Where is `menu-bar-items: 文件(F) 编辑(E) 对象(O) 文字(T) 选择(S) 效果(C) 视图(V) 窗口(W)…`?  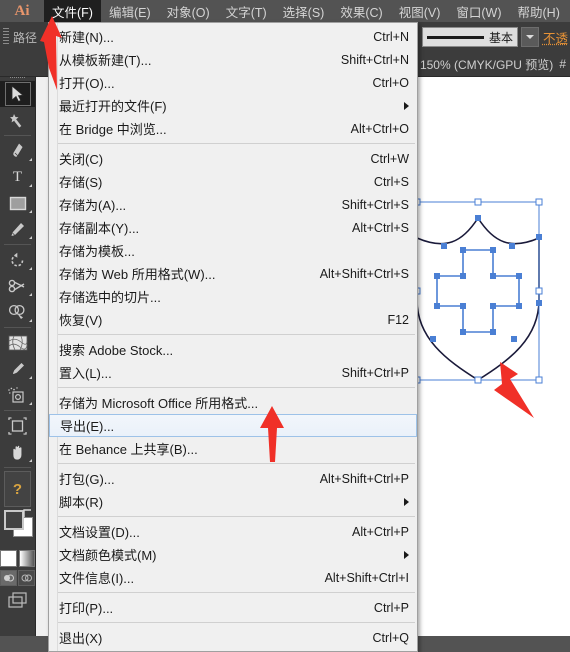
menu-bar-items: 文件(F) 编辑(E) 对象(O) 文字(T) 选择(S) 效果(C) 视图(V) 窗口(W)… is located at coordinates (306, 11).